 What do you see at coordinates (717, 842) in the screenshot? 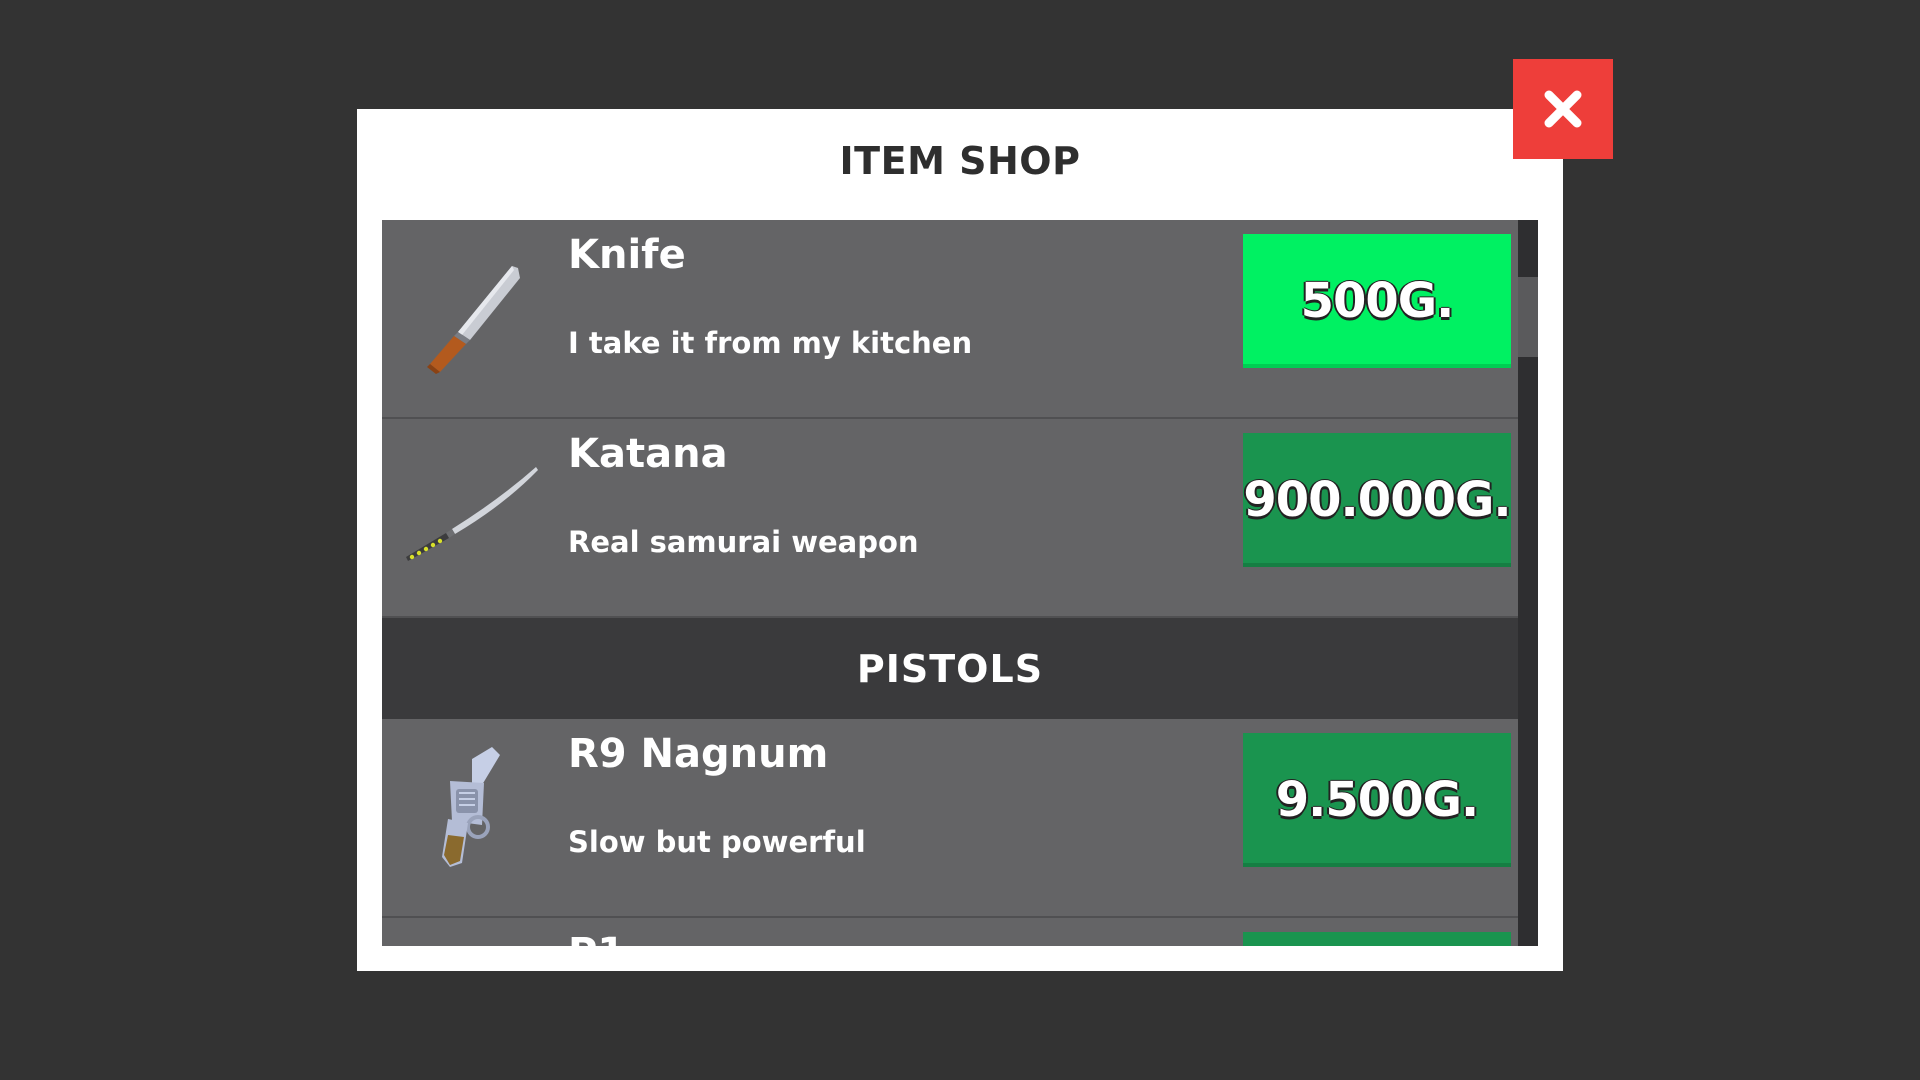
I see `item-description: Slow but powerful` at bounding box center [717, 842].